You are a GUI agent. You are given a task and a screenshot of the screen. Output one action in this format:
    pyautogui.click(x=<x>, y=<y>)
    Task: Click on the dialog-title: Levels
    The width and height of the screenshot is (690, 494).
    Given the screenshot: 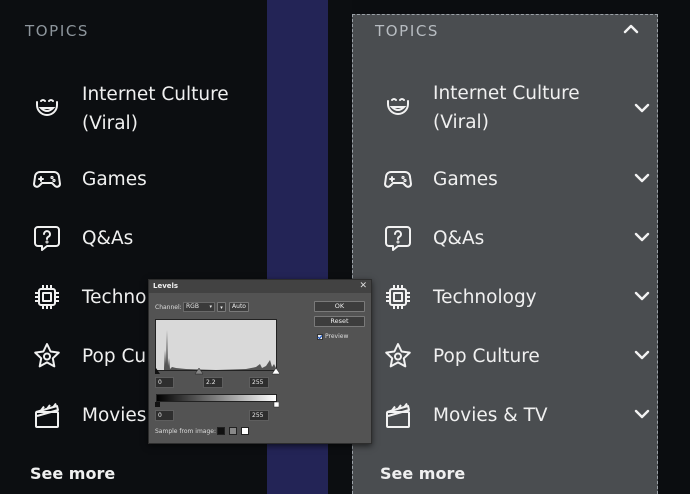 What is the action you would take?
    pyautogui.click(x=260, y=286)
    